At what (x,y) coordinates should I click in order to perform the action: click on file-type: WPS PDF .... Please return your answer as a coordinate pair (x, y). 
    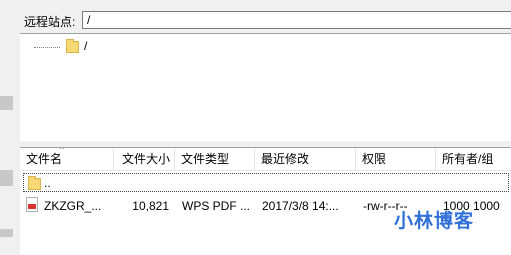
    Looking at the image, I should click on (216, 206).